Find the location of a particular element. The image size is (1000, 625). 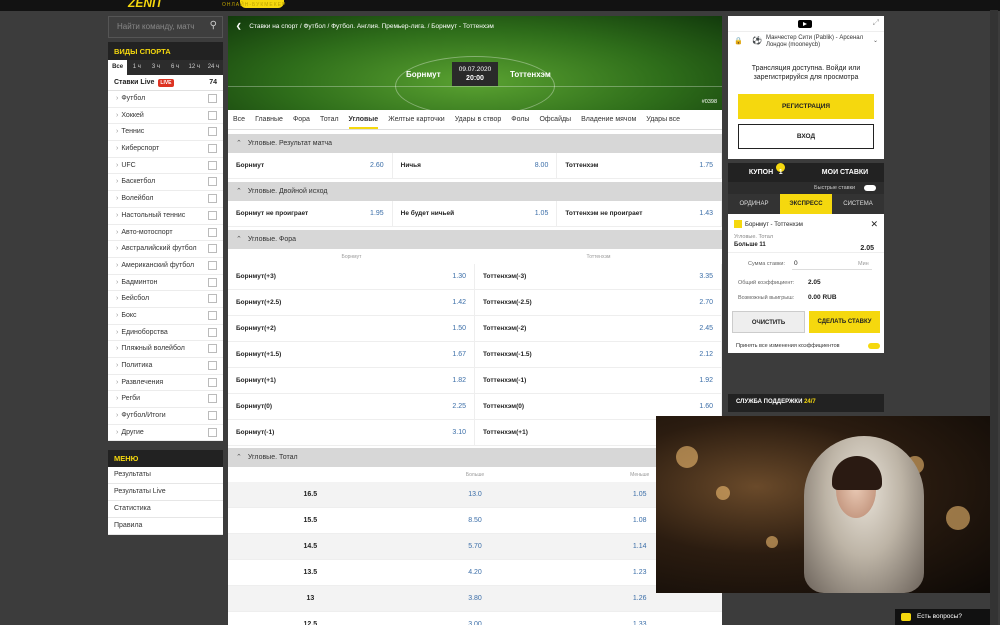

under-odd: 1.33 is located at coordinates (639, 618).